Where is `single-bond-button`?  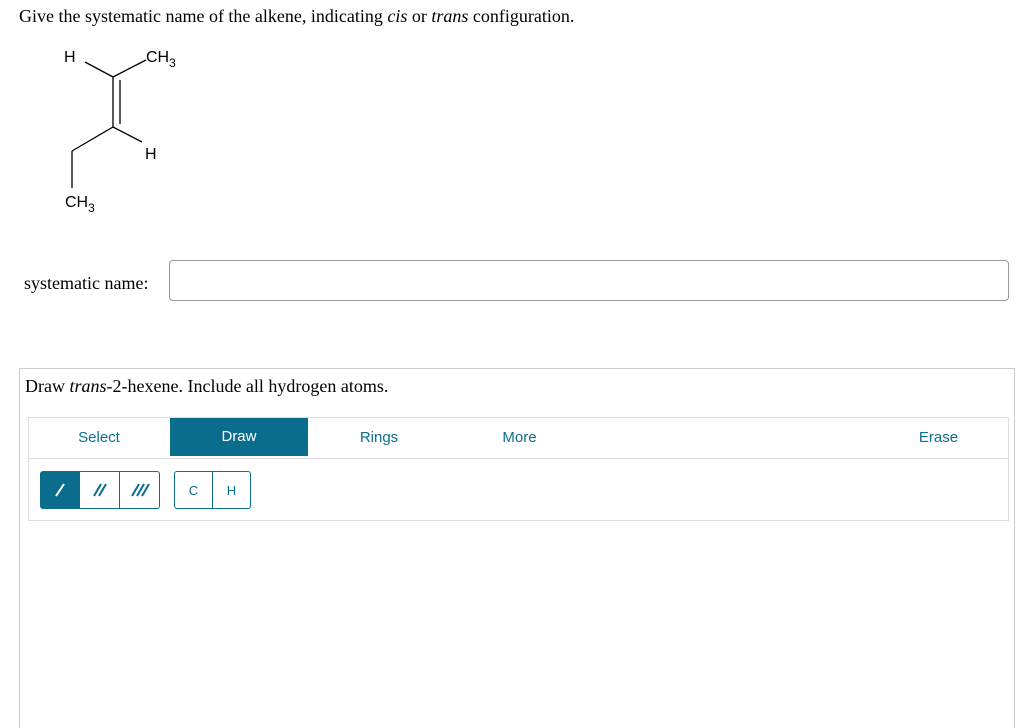 single-bond-button is located at coordinates (60, 490).